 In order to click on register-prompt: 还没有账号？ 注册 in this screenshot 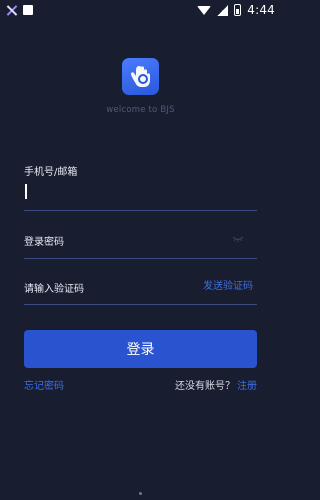, I will do `click(216, 384)`.